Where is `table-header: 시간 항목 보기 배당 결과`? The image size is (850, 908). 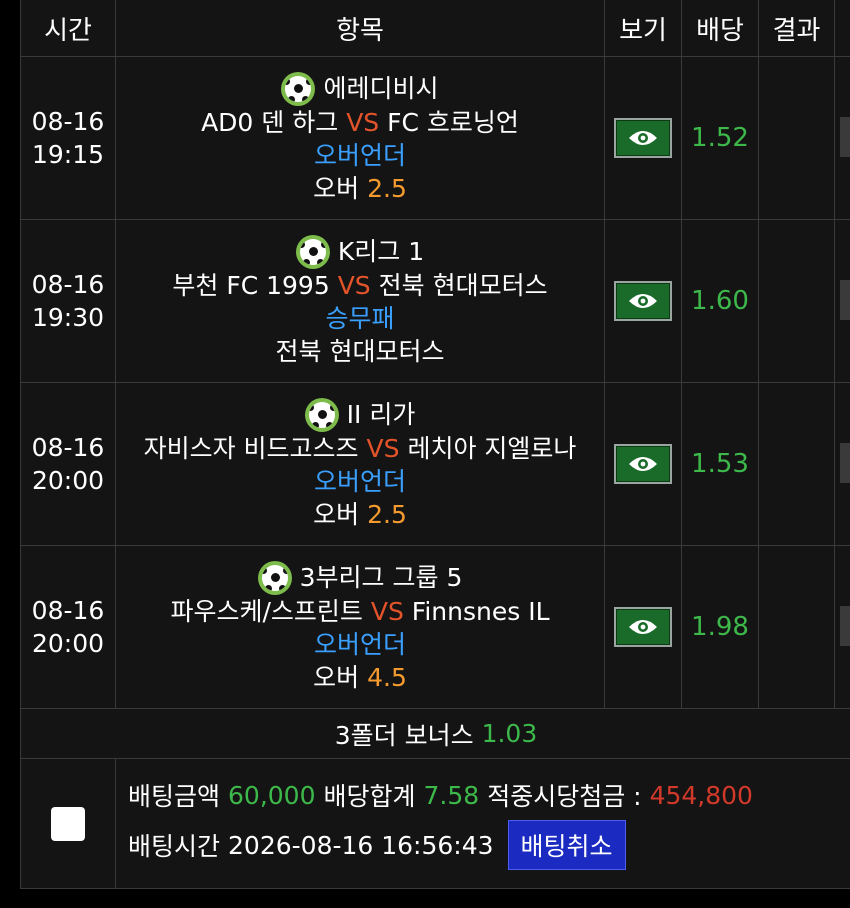
table-header: 시간 항목 보기 배당 결과 is located at coordinates (435, 28).